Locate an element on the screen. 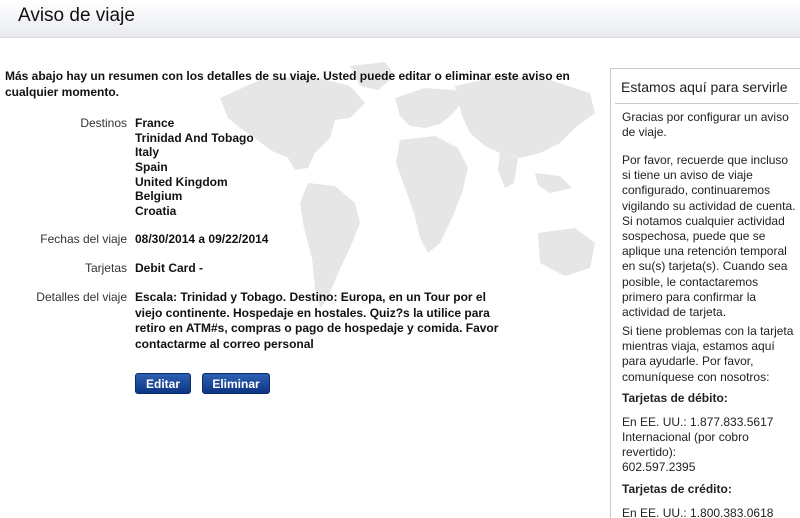  credit-us-phone: En EE. UU.: 1.800.383.0618 is located at coordinates (698, 512).